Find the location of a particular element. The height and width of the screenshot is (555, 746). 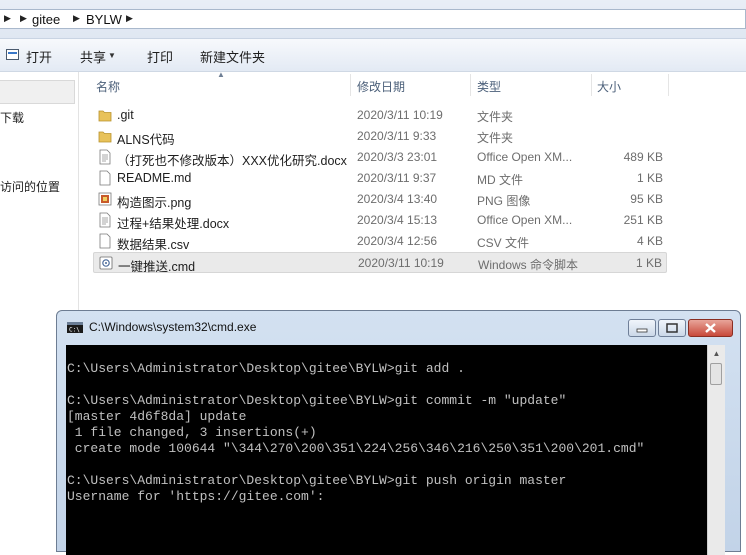

file-size: 489 KB is located at coordinates (643, 157).